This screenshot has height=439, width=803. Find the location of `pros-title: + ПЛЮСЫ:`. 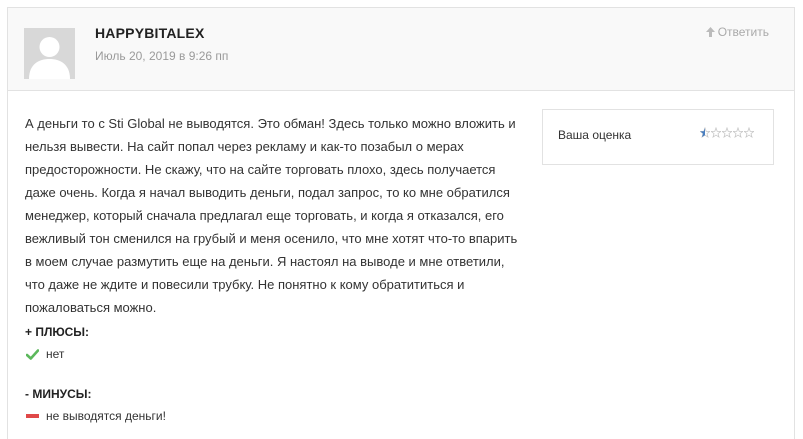

pros-title: + ПЛЮСЫ: is located at coordinates (57, 332).